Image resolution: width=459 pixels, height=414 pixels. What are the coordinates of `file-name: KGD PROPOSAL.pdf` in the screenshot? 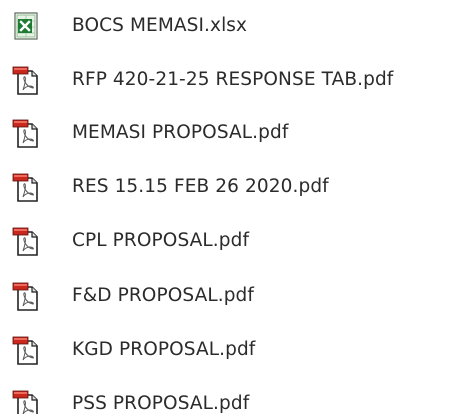 It's located at (164, 349).